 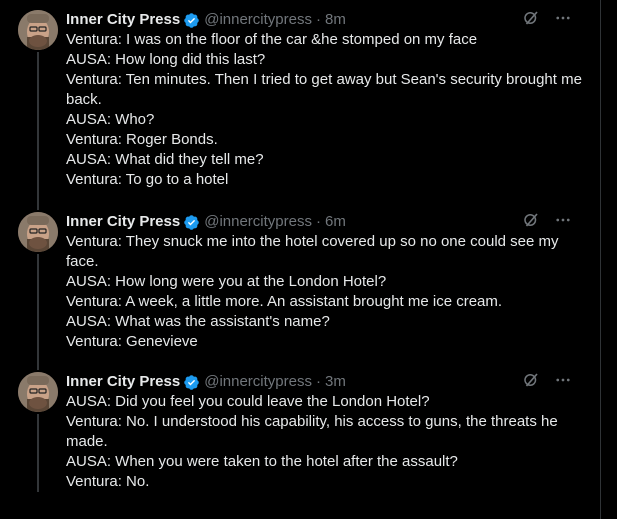 What do you see at coordinates (166, 59) in the screenshot?
I see `tweet-line: AUSA: How long did this last?` at bounding box center [166, 59].